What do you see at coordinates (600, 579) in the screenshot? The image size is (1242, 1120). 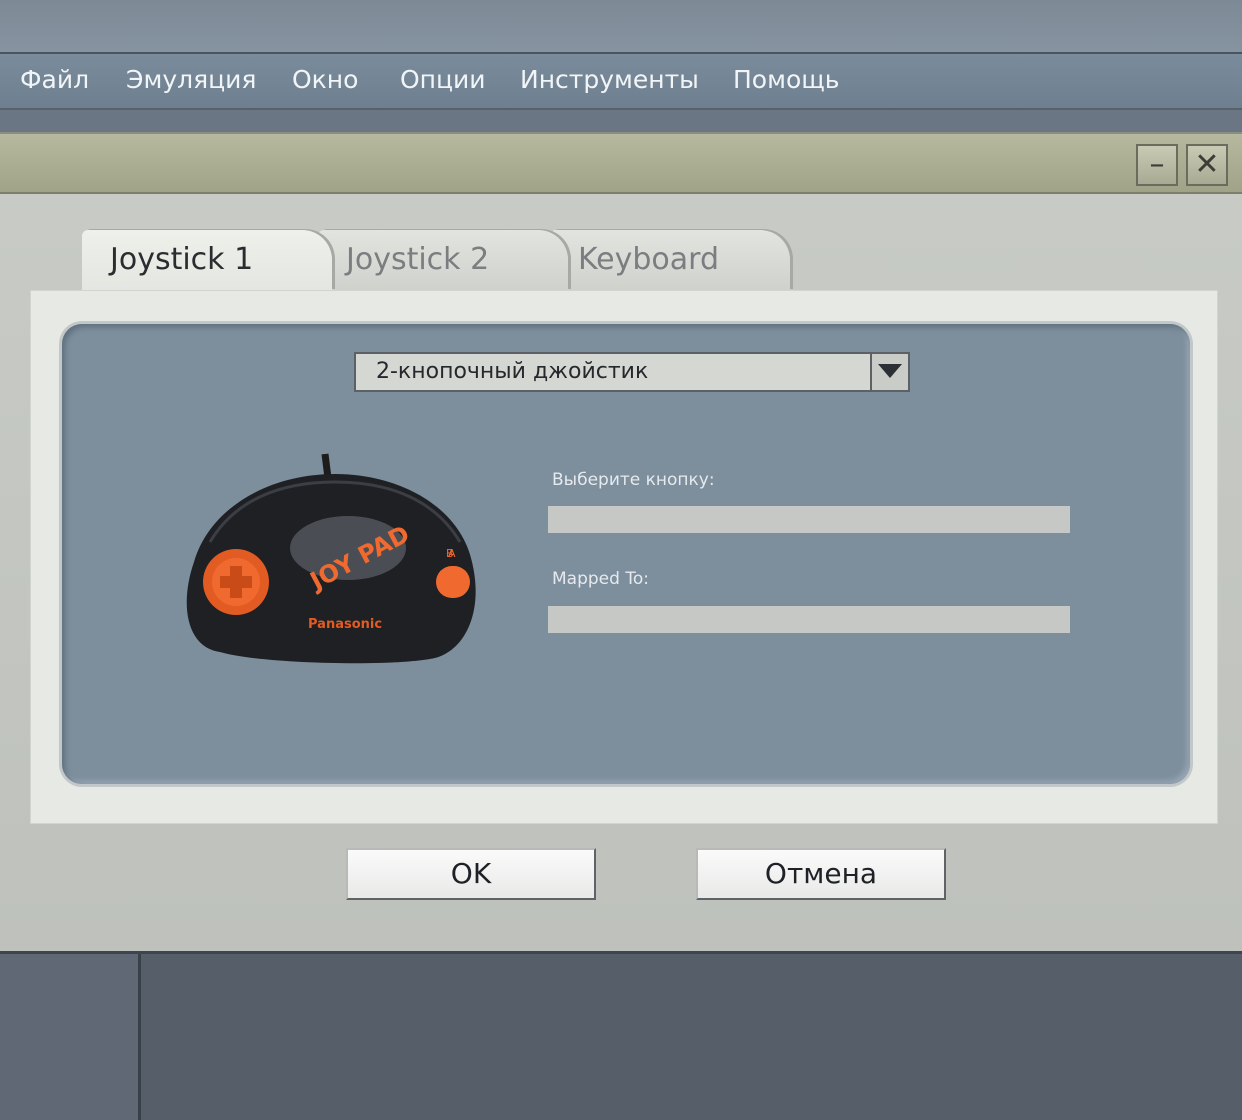 I see `mapped-to-label: Mapped To:` at bounding box center [600, 579].